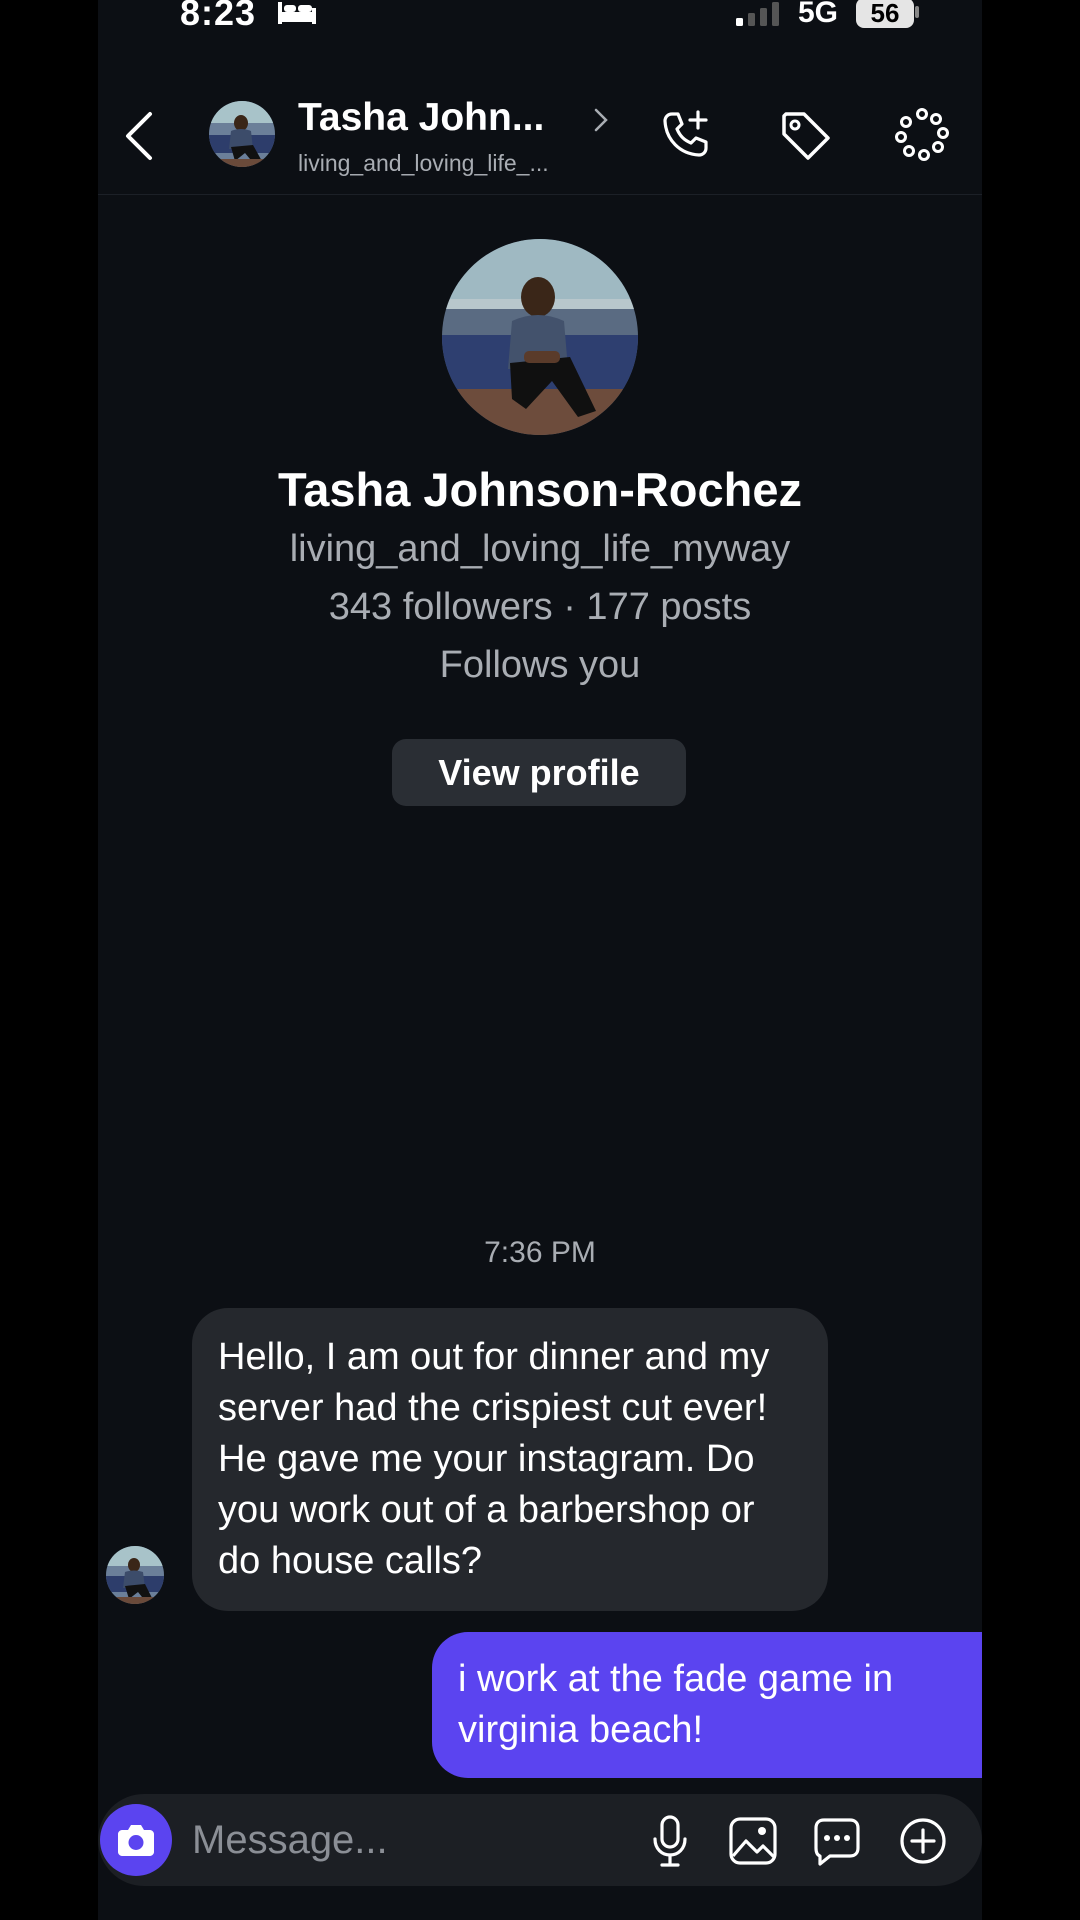 Image resolution: width=1080 pixels, height=1920 pixels. Describe the element at coordinates (297, 13) in the screenshot. I see `bed-icon` at that location.